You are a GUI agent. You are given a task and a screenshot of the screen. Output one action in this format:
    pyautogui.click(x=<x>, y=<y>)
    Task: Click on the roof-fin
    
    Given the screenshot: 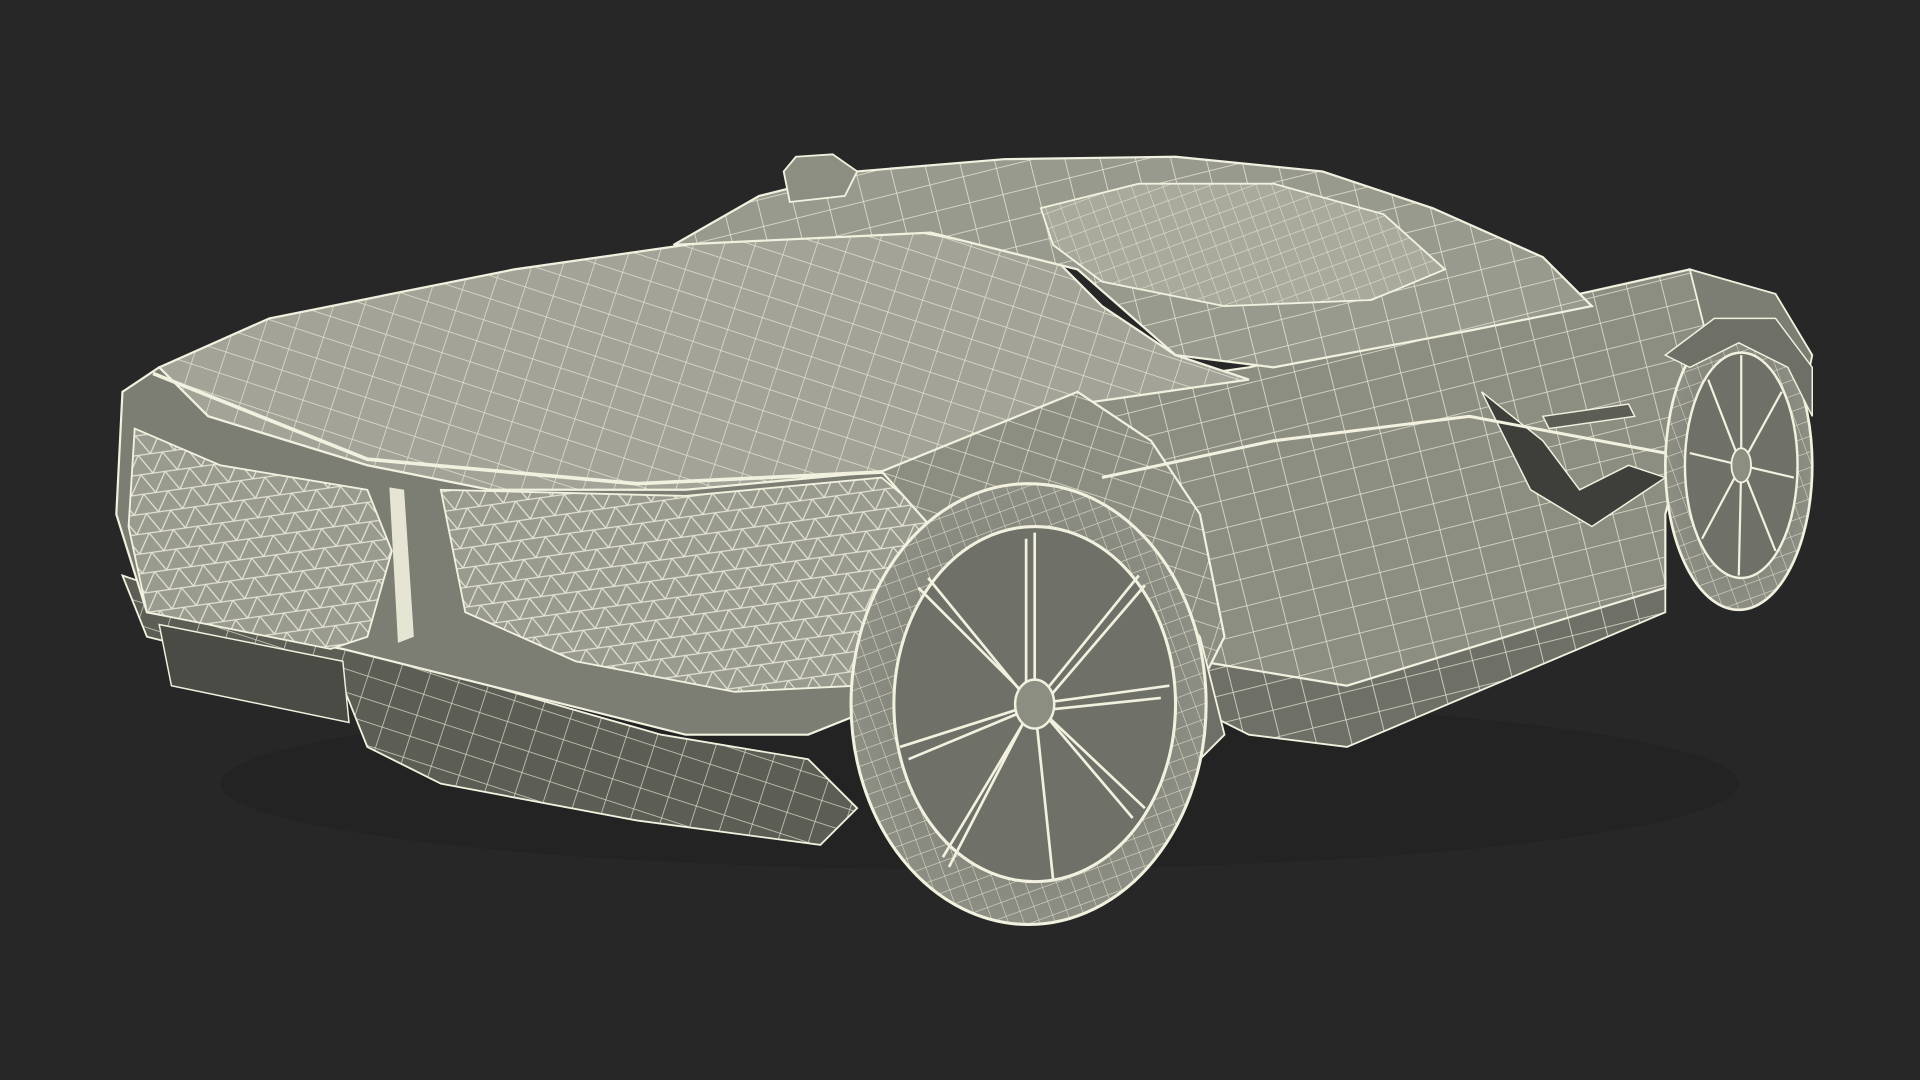 What is the action you would take?
    pyautogui.click(x=820, y=178)
    